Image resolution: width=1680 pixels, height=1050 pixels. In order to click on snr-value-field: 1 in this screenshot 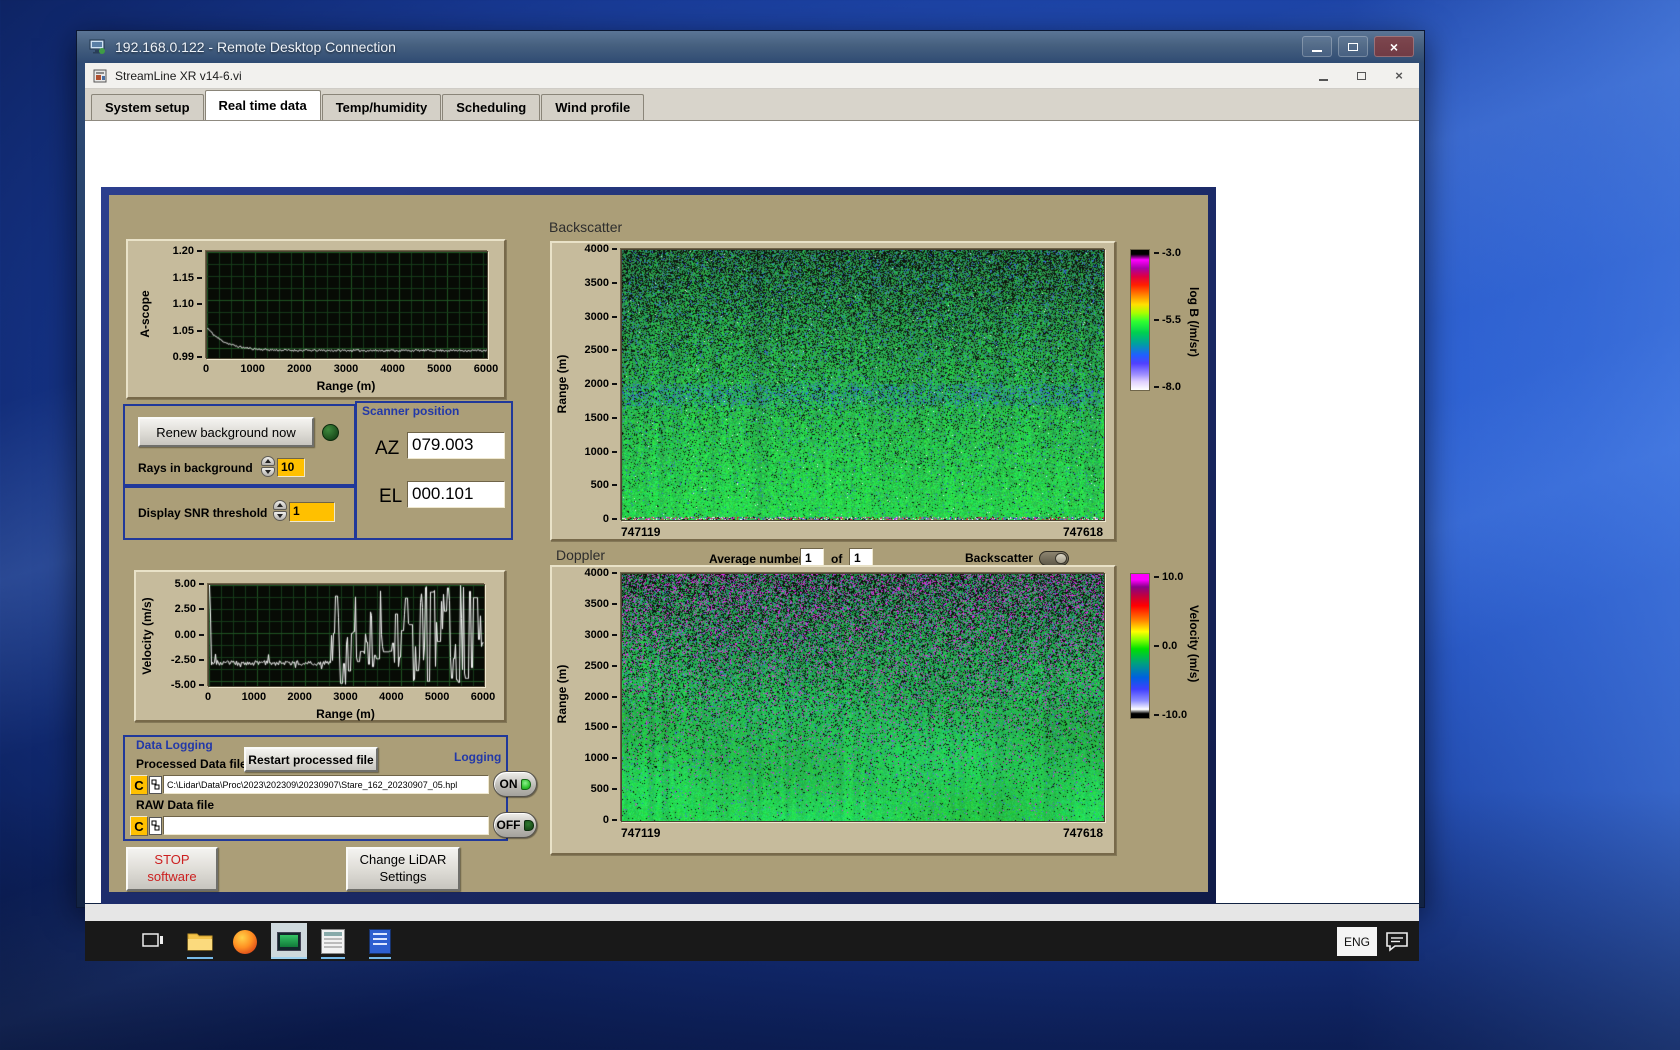, I will do `click(312, 512)`.